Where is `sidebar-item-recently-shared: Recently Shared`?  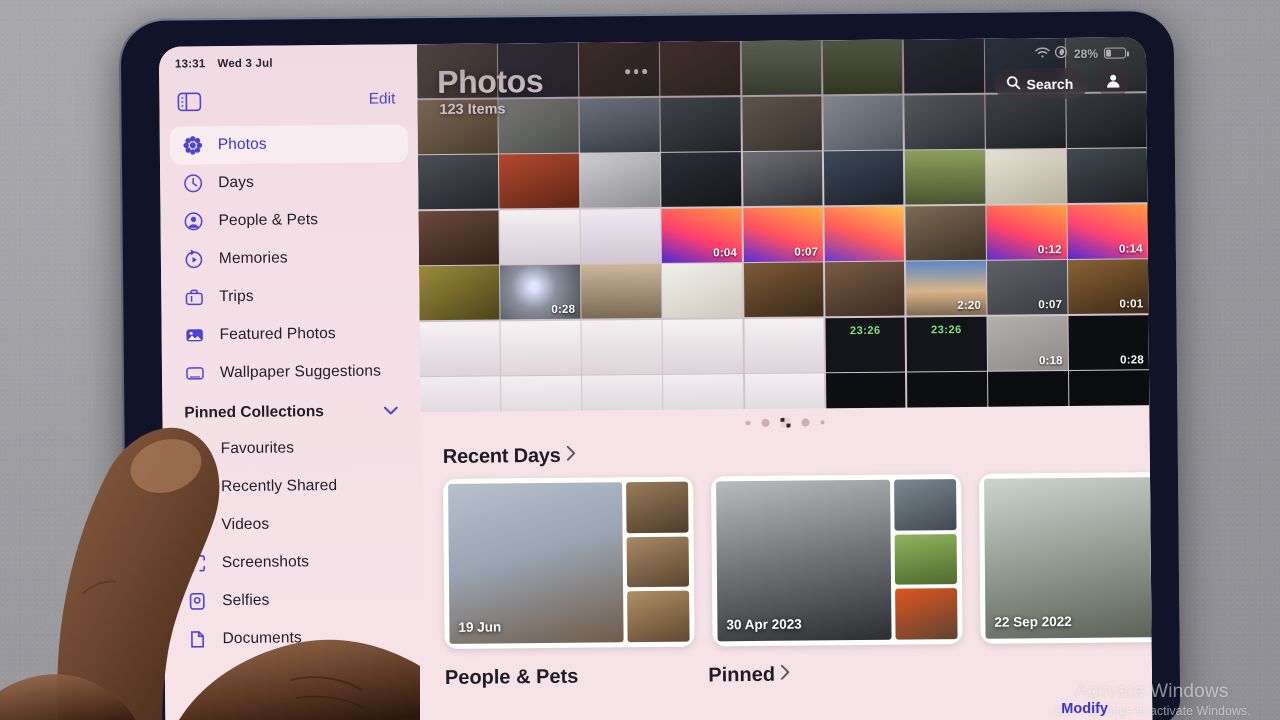 sidebar-item-recently-shared: Recently Shared is located at coordinates (292, 486).